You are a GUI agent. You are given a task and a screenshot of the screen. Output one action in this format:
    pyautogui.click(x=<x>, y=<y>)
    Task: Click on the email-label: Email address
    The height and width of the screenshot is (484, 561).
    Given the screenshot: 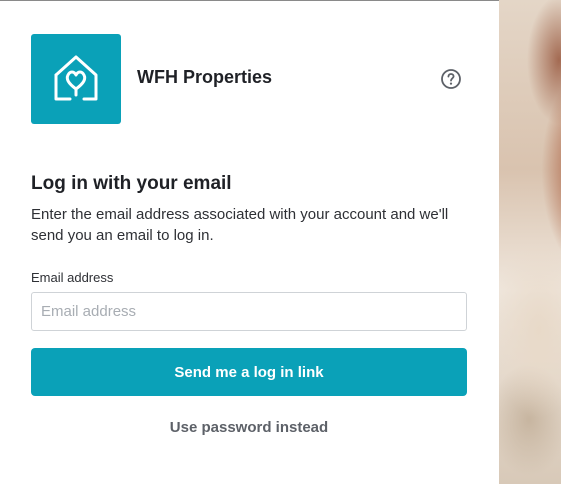 What is the action you would take?
    pyautogui.click(x=72, y=277)
    